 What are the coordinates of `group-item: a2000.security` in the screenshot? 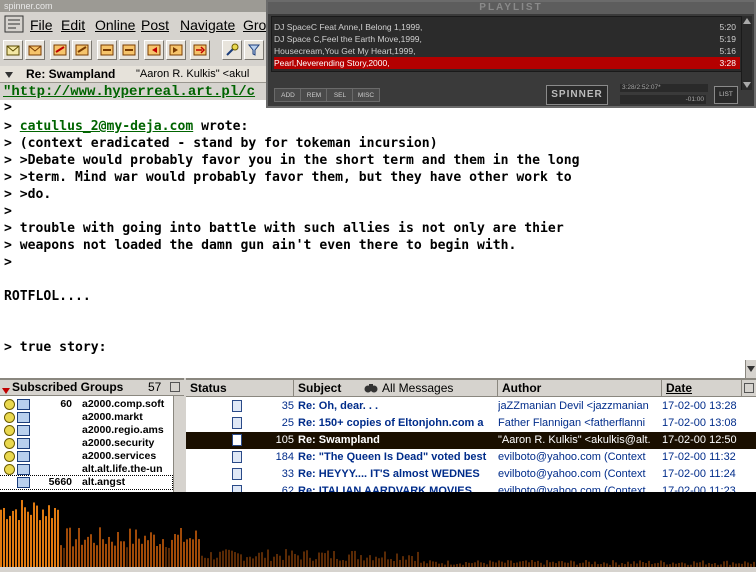 It's located at (86, 443).